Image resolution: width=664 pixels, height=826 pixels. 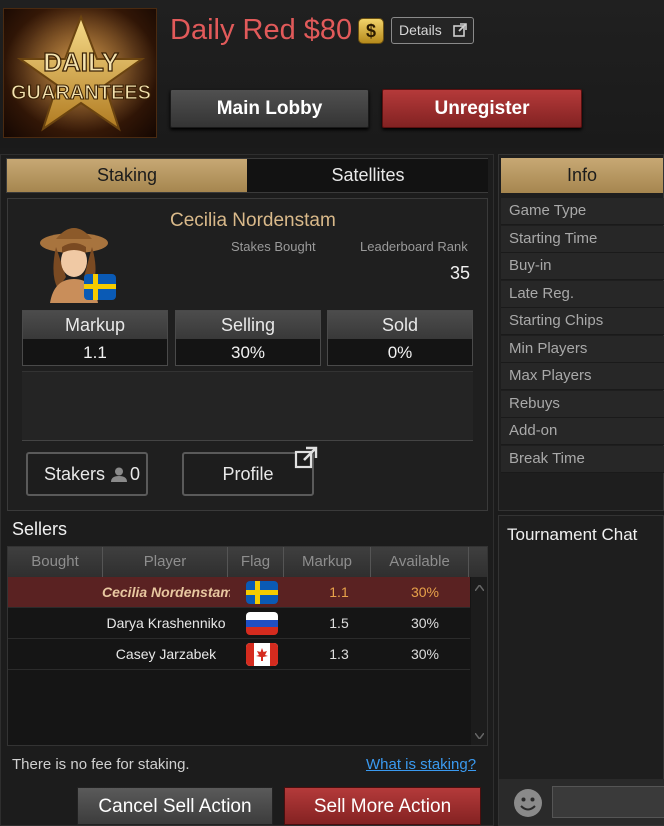 What do you see at coordinates (339, 592) in the screenshot?
I see `seller-markup: 1.1` at bounding box center [339, 592].